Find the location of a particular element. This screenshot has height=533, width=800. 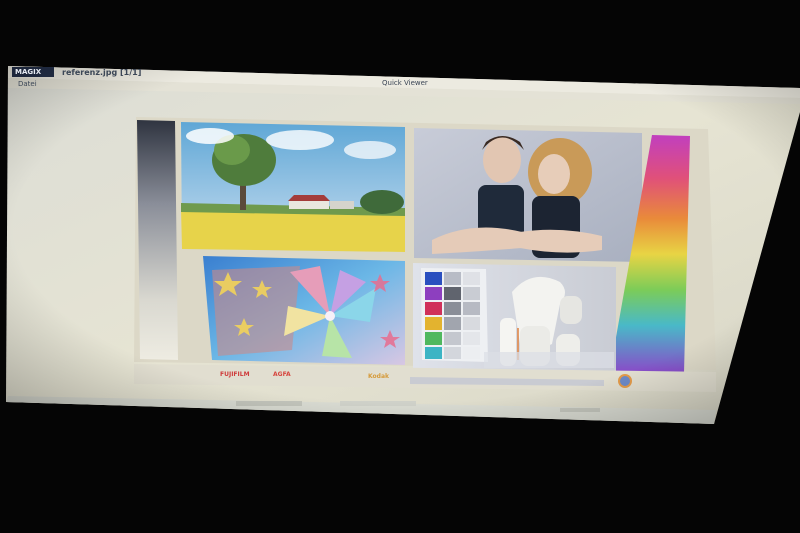

fujifilm-logo: FUJIFILM is located at coordinates (235, 374).